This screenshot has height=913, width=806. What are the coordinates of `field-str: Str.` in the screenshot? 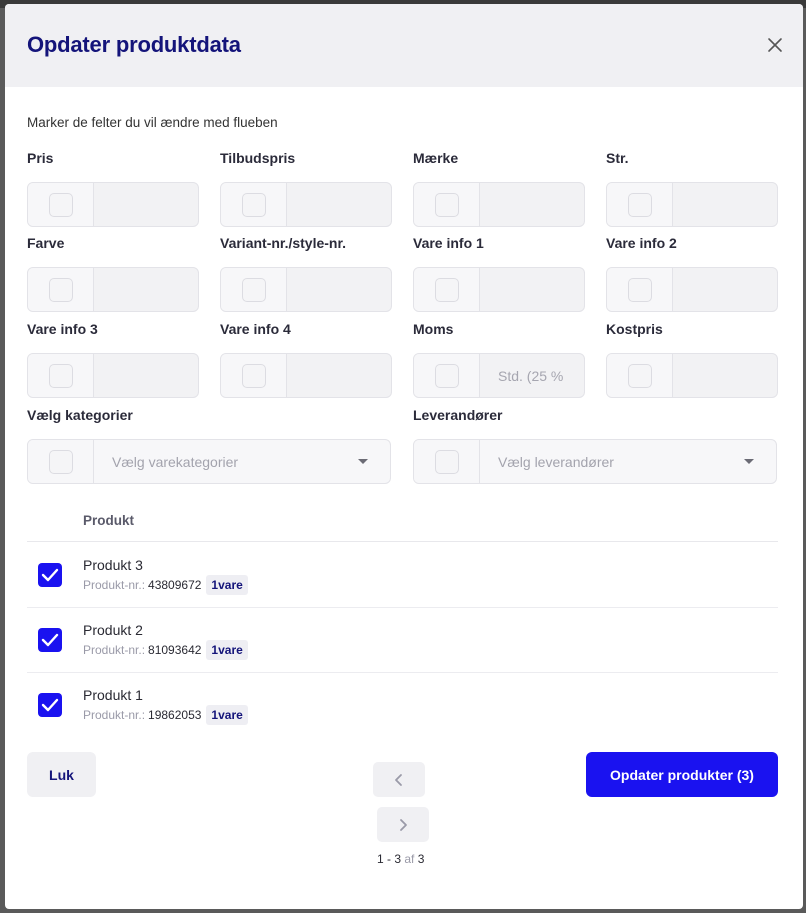 It's located at (692, 188).